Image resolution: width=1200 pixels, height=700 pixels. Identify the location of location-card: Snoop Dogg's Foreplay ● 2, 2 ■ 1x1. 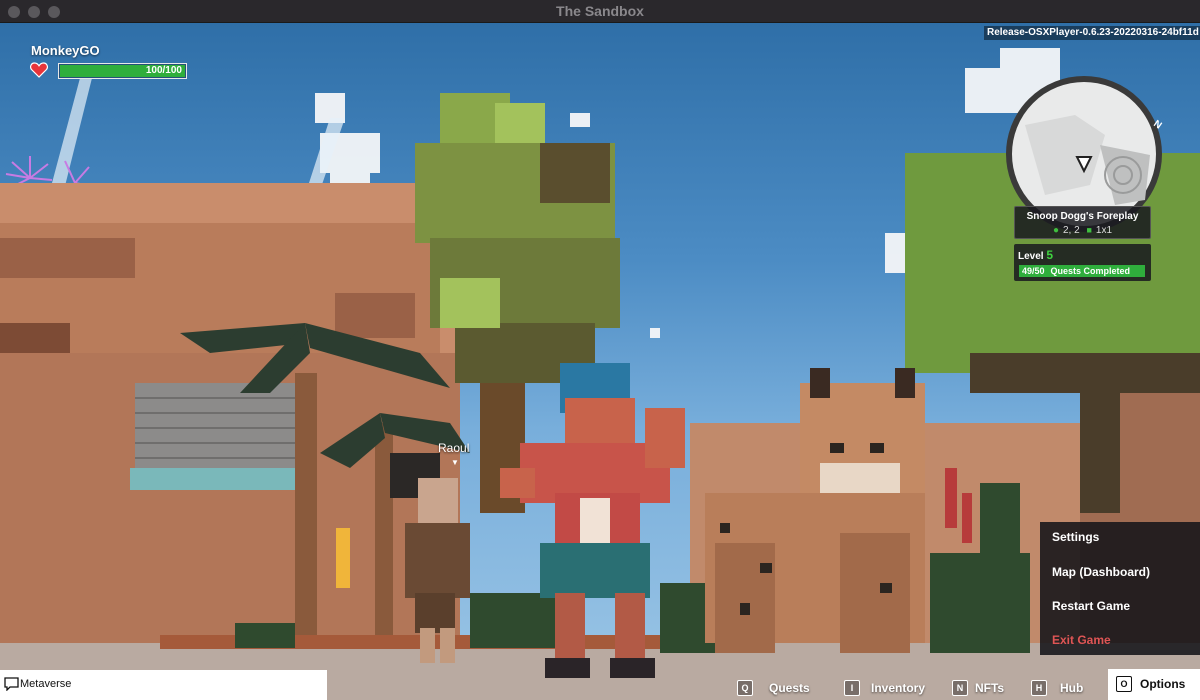
(1082, 222).